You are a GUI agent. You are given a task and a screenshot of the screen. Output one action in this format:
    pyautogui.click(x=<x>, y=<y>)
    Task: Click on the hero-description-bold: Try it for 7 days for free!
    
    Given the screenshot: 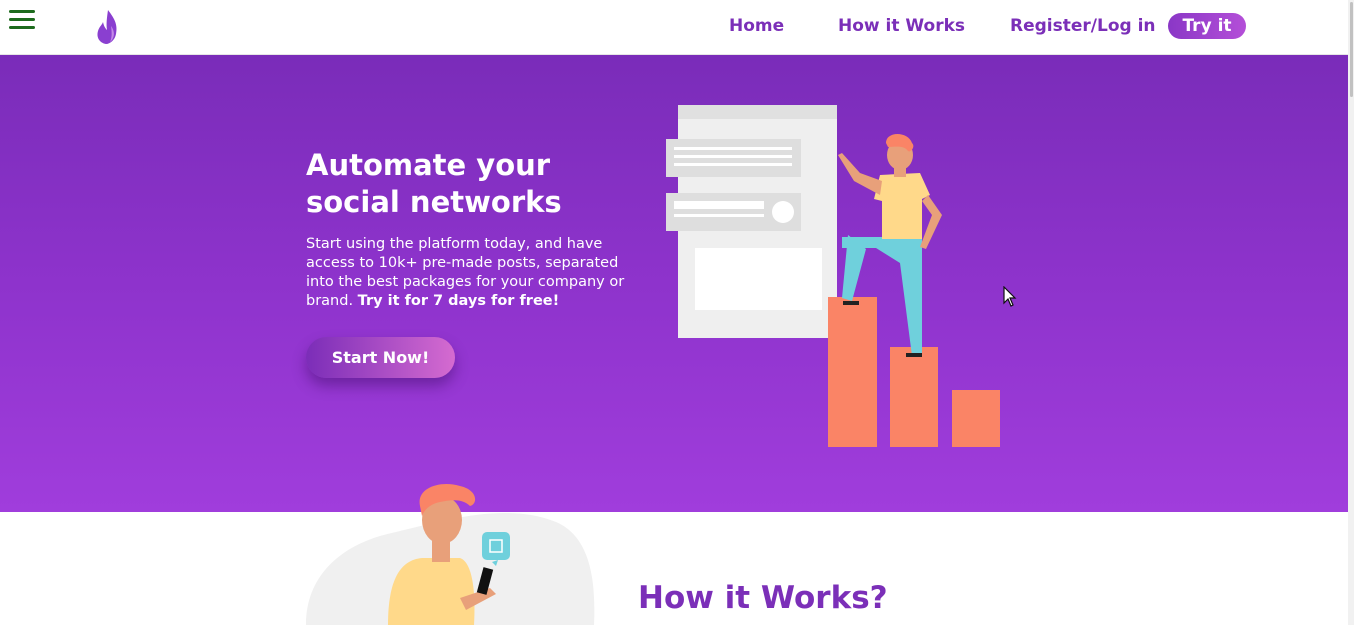 What is the action you would take?
    pyautogui.click(x=458, y=301)
    